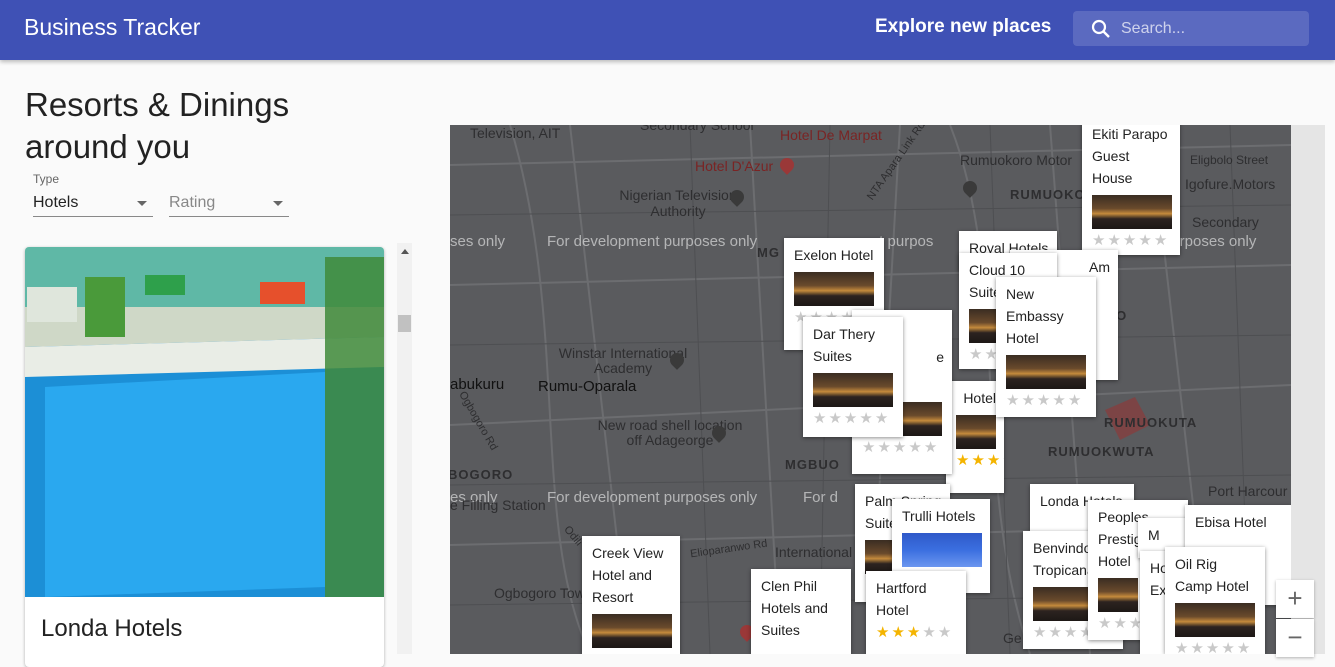 The width and height of the screenshot is (1335, 667). Describe the element at coordinates (667, 30) in the screenshot. I see `app-bar: Business Tracker Explore new places` at that location.